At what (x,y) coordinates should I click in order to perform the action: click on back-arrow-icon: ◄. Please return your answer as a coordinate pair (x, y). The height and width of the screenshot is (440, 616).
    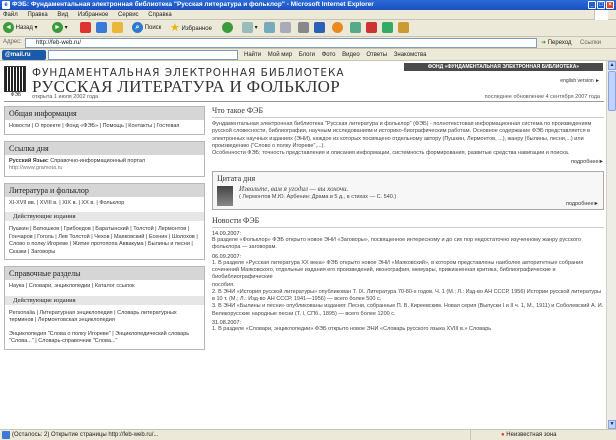
    Looking at the image, I should click on (8, 27).